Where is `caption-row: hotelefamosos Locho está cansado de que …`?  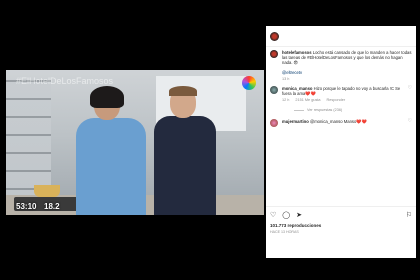
caption-row: hotelefamosos Locho está cansado de que … is located at coordinates (341, 66).